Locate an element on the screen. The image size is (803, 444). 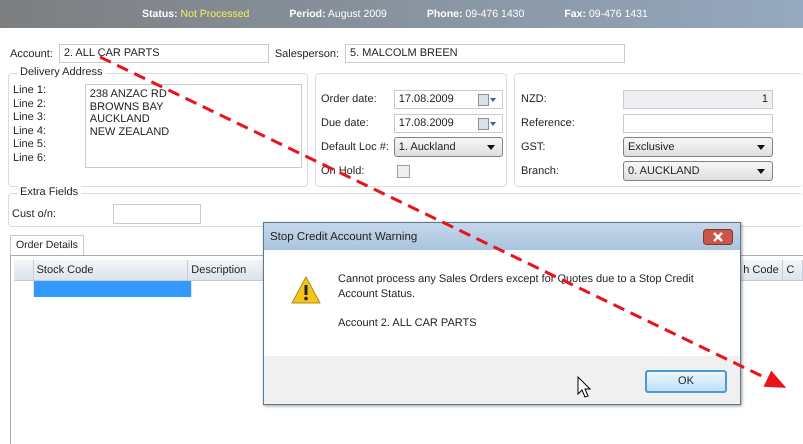
header-field: Fax: 09-476 1431 is located at coordinates (606, 14).